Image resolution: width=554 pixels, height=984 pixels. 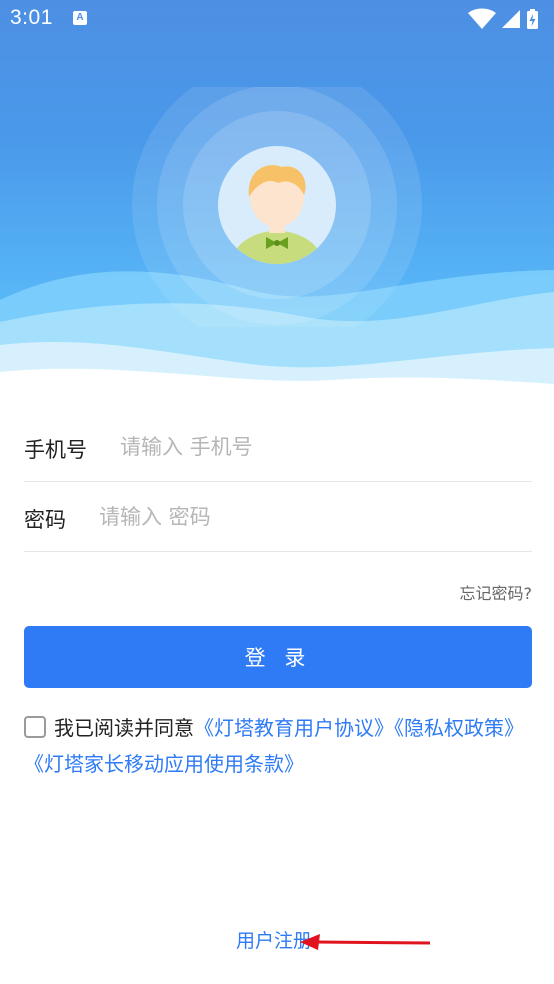 I want to click on forgot-password-link: 忘记密码?, so click(x=496, y=592).